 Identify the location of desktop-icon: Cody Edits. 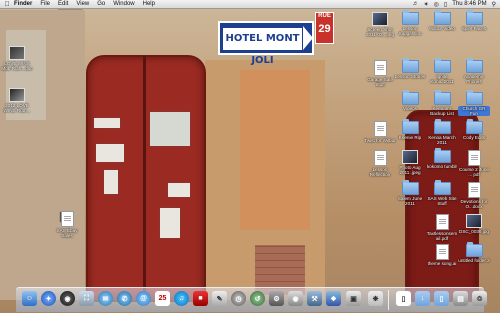
(474, 129).